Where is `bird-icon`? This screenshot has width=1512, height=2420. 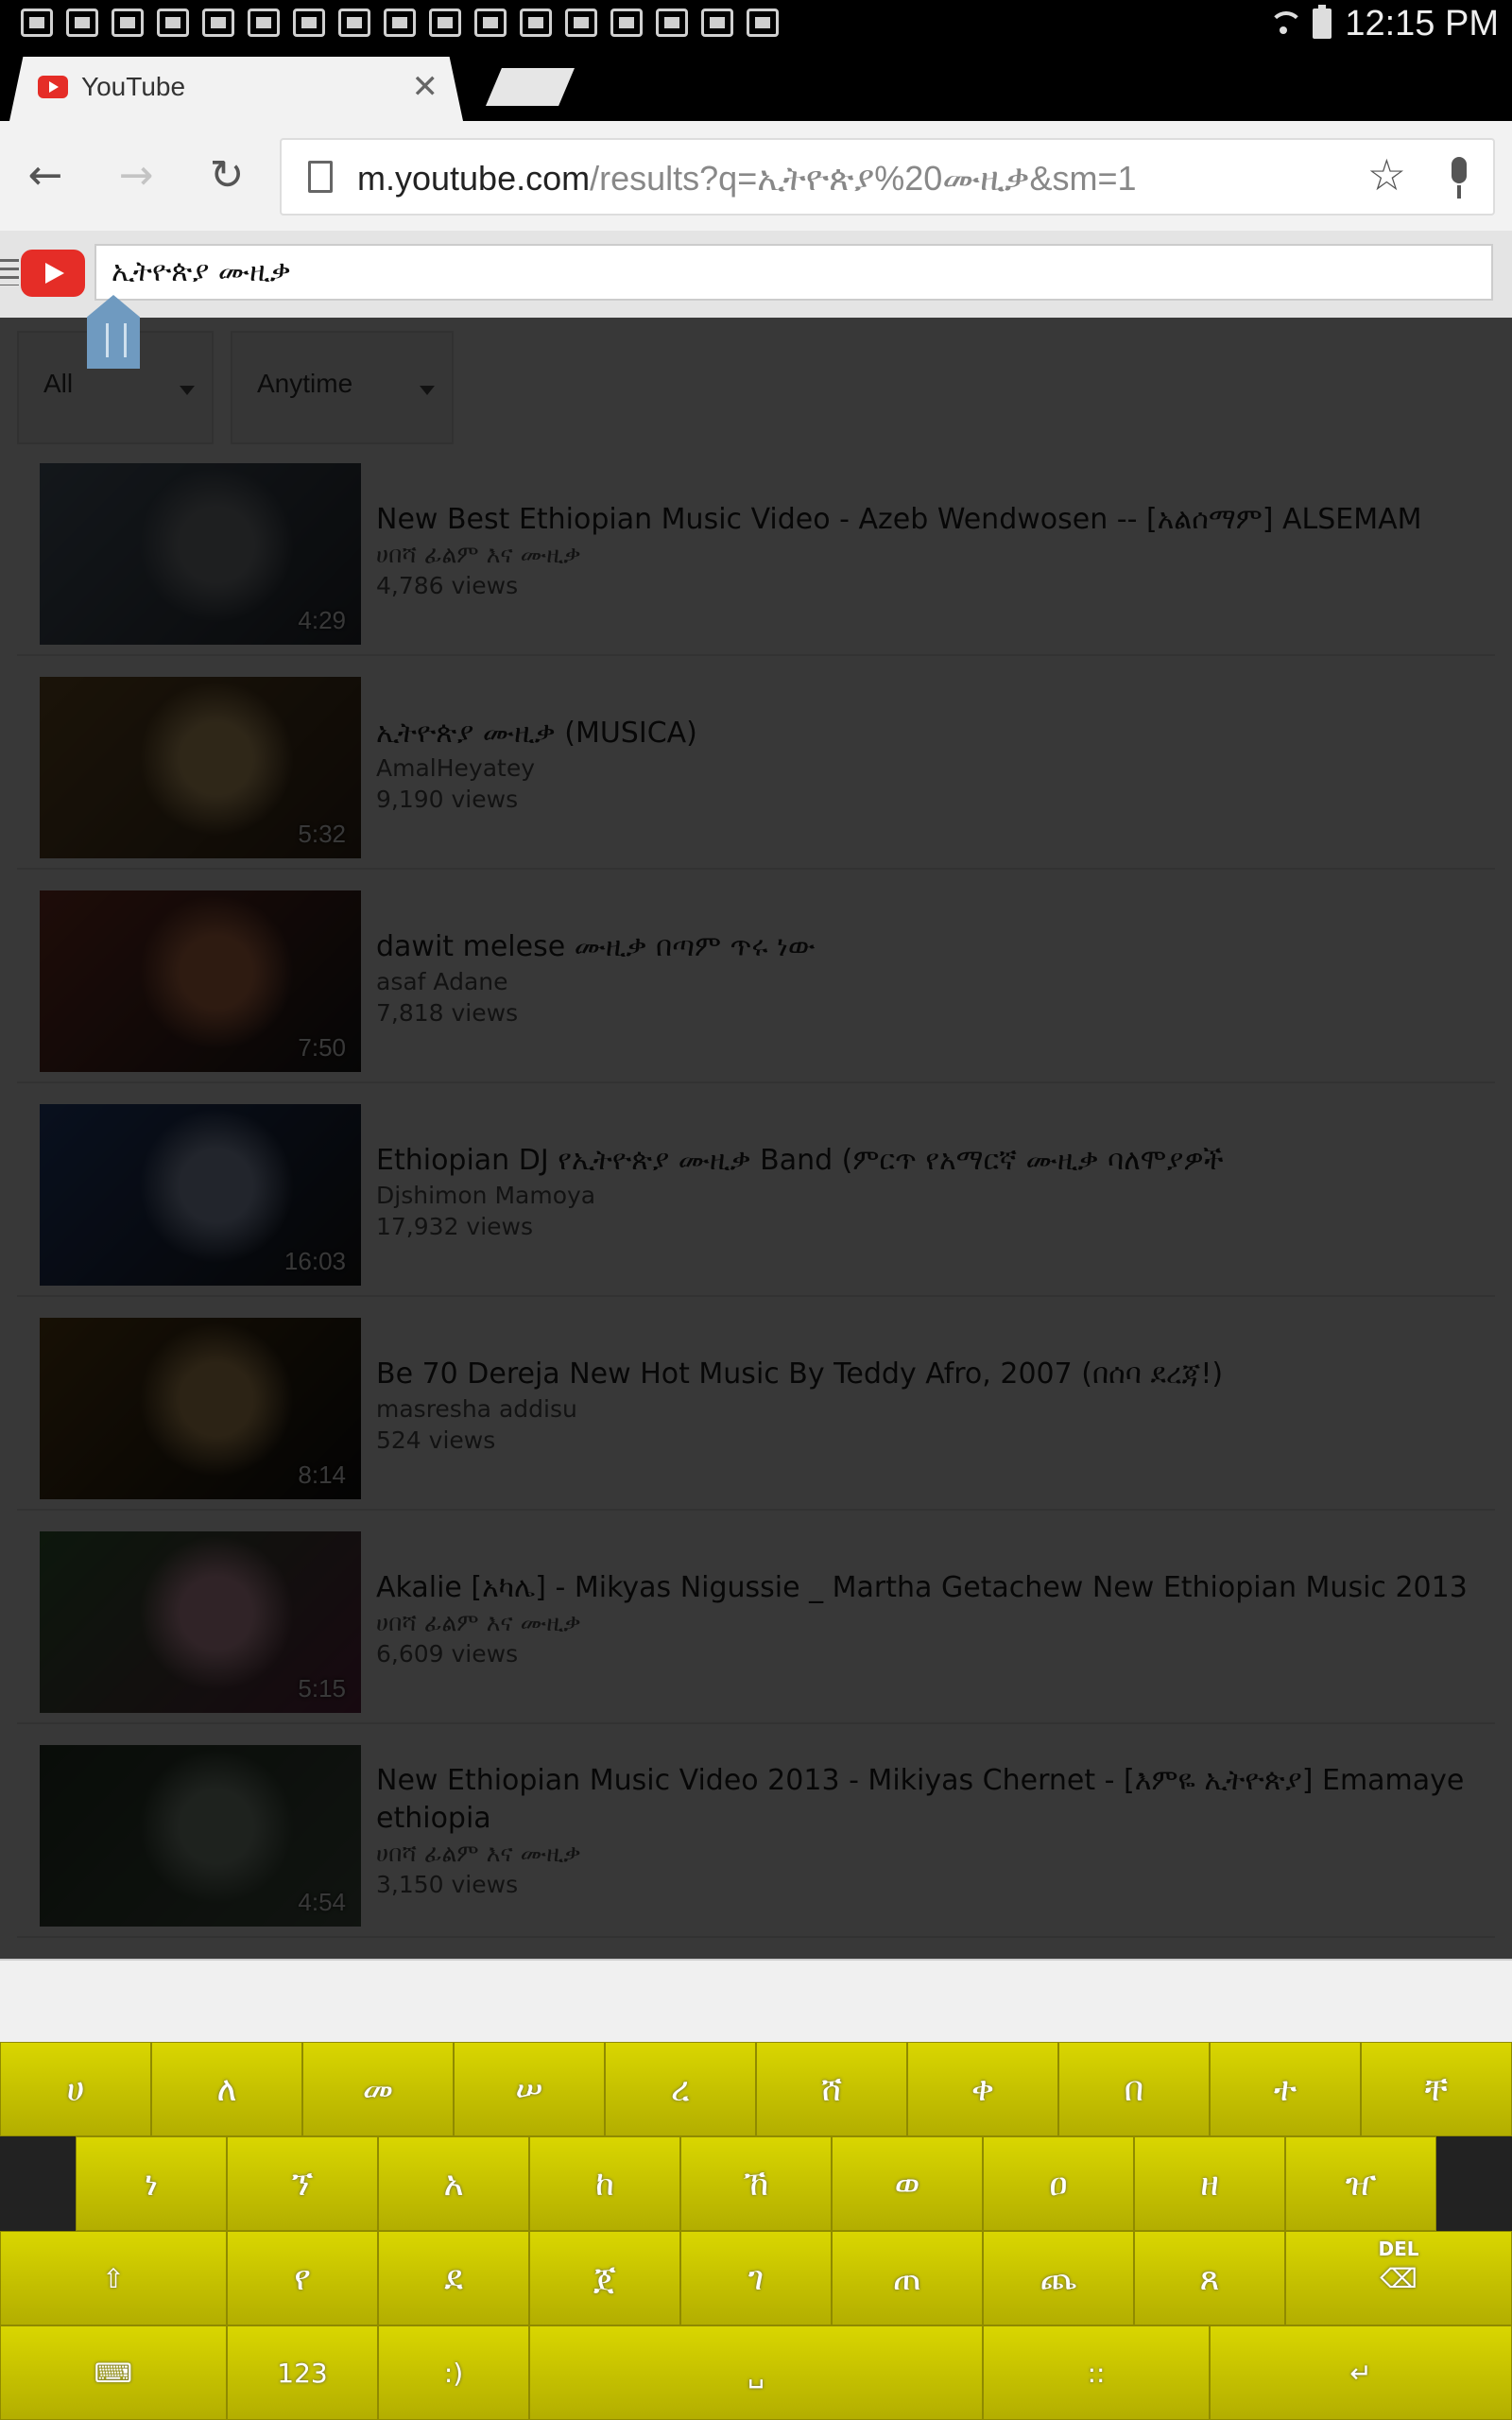
bird-icon is located at coordinates (400, 23).